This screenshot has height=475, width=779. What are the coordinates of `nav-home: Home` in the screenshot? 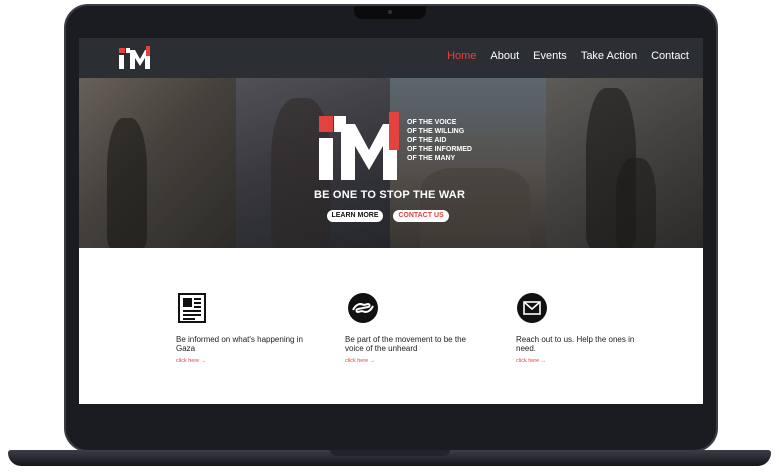 It's located at (461, 56).